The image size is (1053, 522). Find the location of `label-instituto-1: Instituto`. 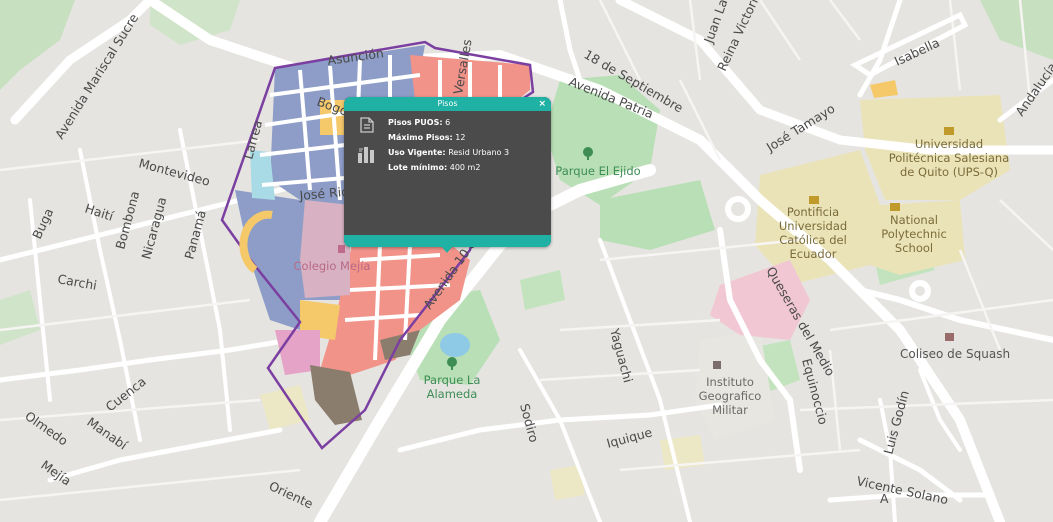

label-instituto-1: Instituto is located at coordinates (730, 382).